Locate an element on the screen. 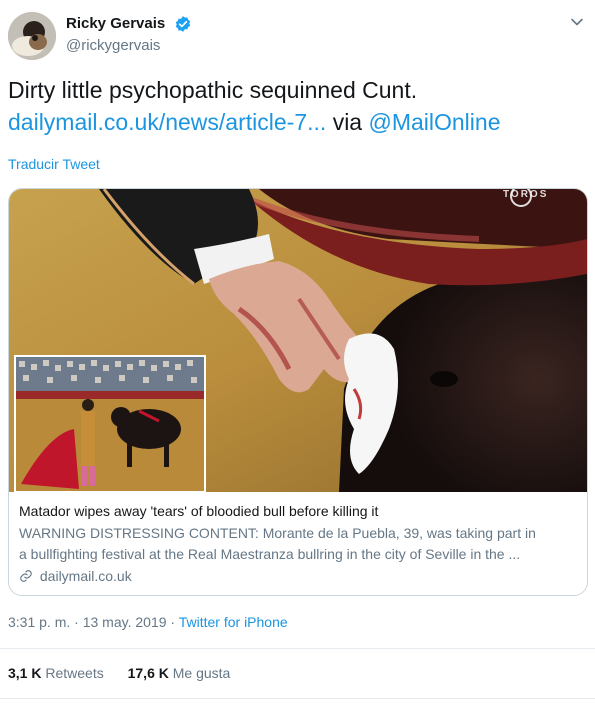  link-icon is located at coordinates (29, 576).